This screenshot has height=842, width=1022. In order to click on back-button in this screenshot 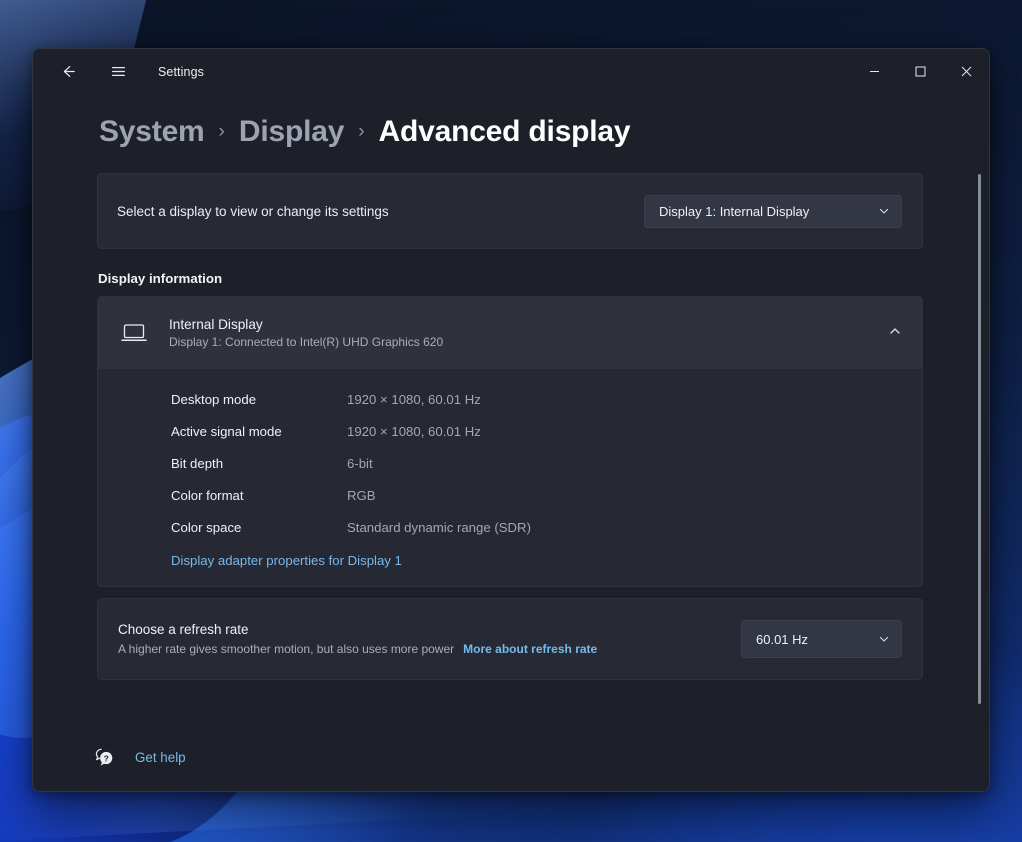, I will do `click(68, 72)`.